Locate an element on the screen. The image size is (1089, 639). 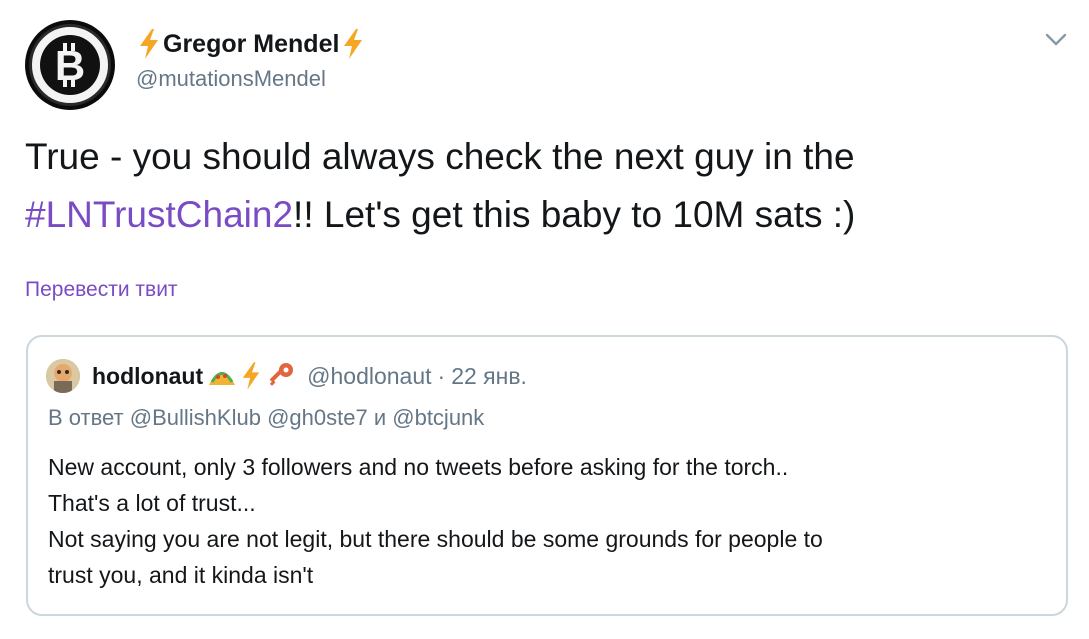
quoted-tweet-header: hodlonaut @hodlonaut · 22 янв. is located at coordinates (286, 376).